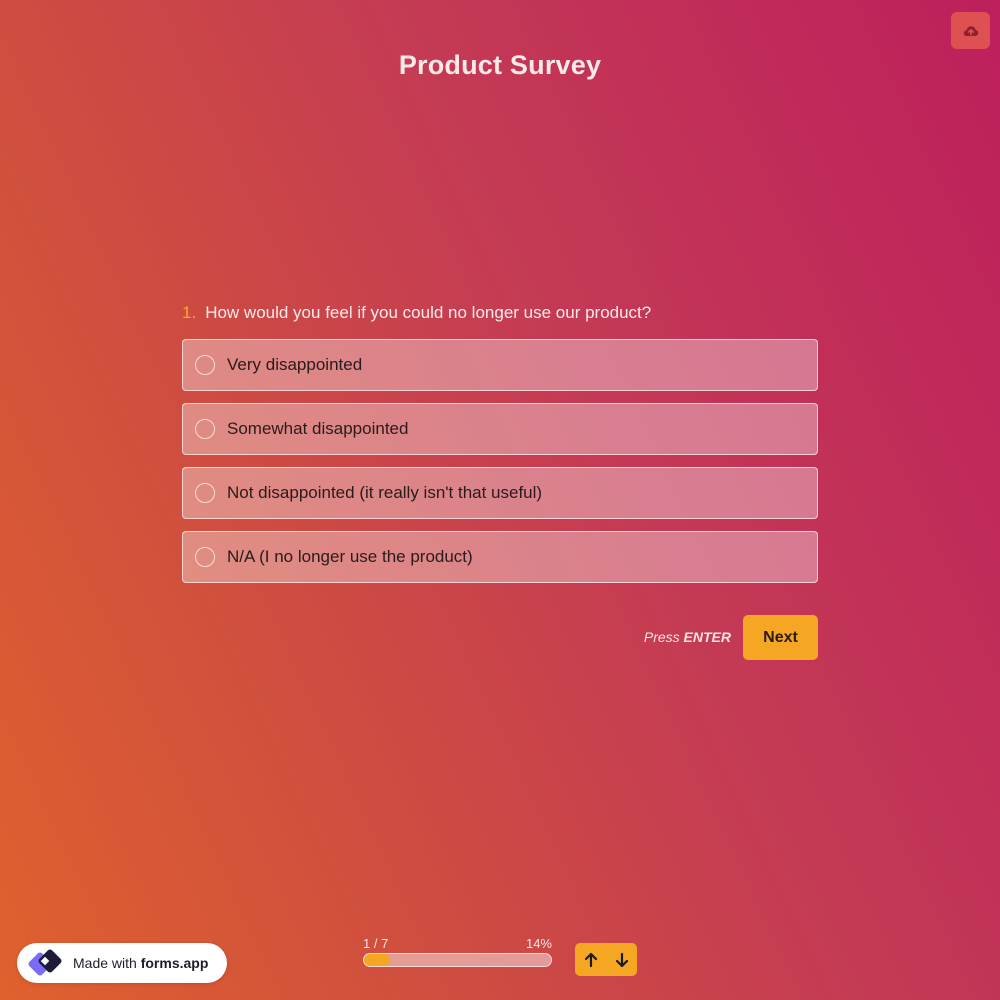 Image resolution: width=1000 pixels, height=1000 pixels. What do you see at coordinates (189, 312) in the screenshot?
I see `question-number: 1.` at bounding box center [189, 312].